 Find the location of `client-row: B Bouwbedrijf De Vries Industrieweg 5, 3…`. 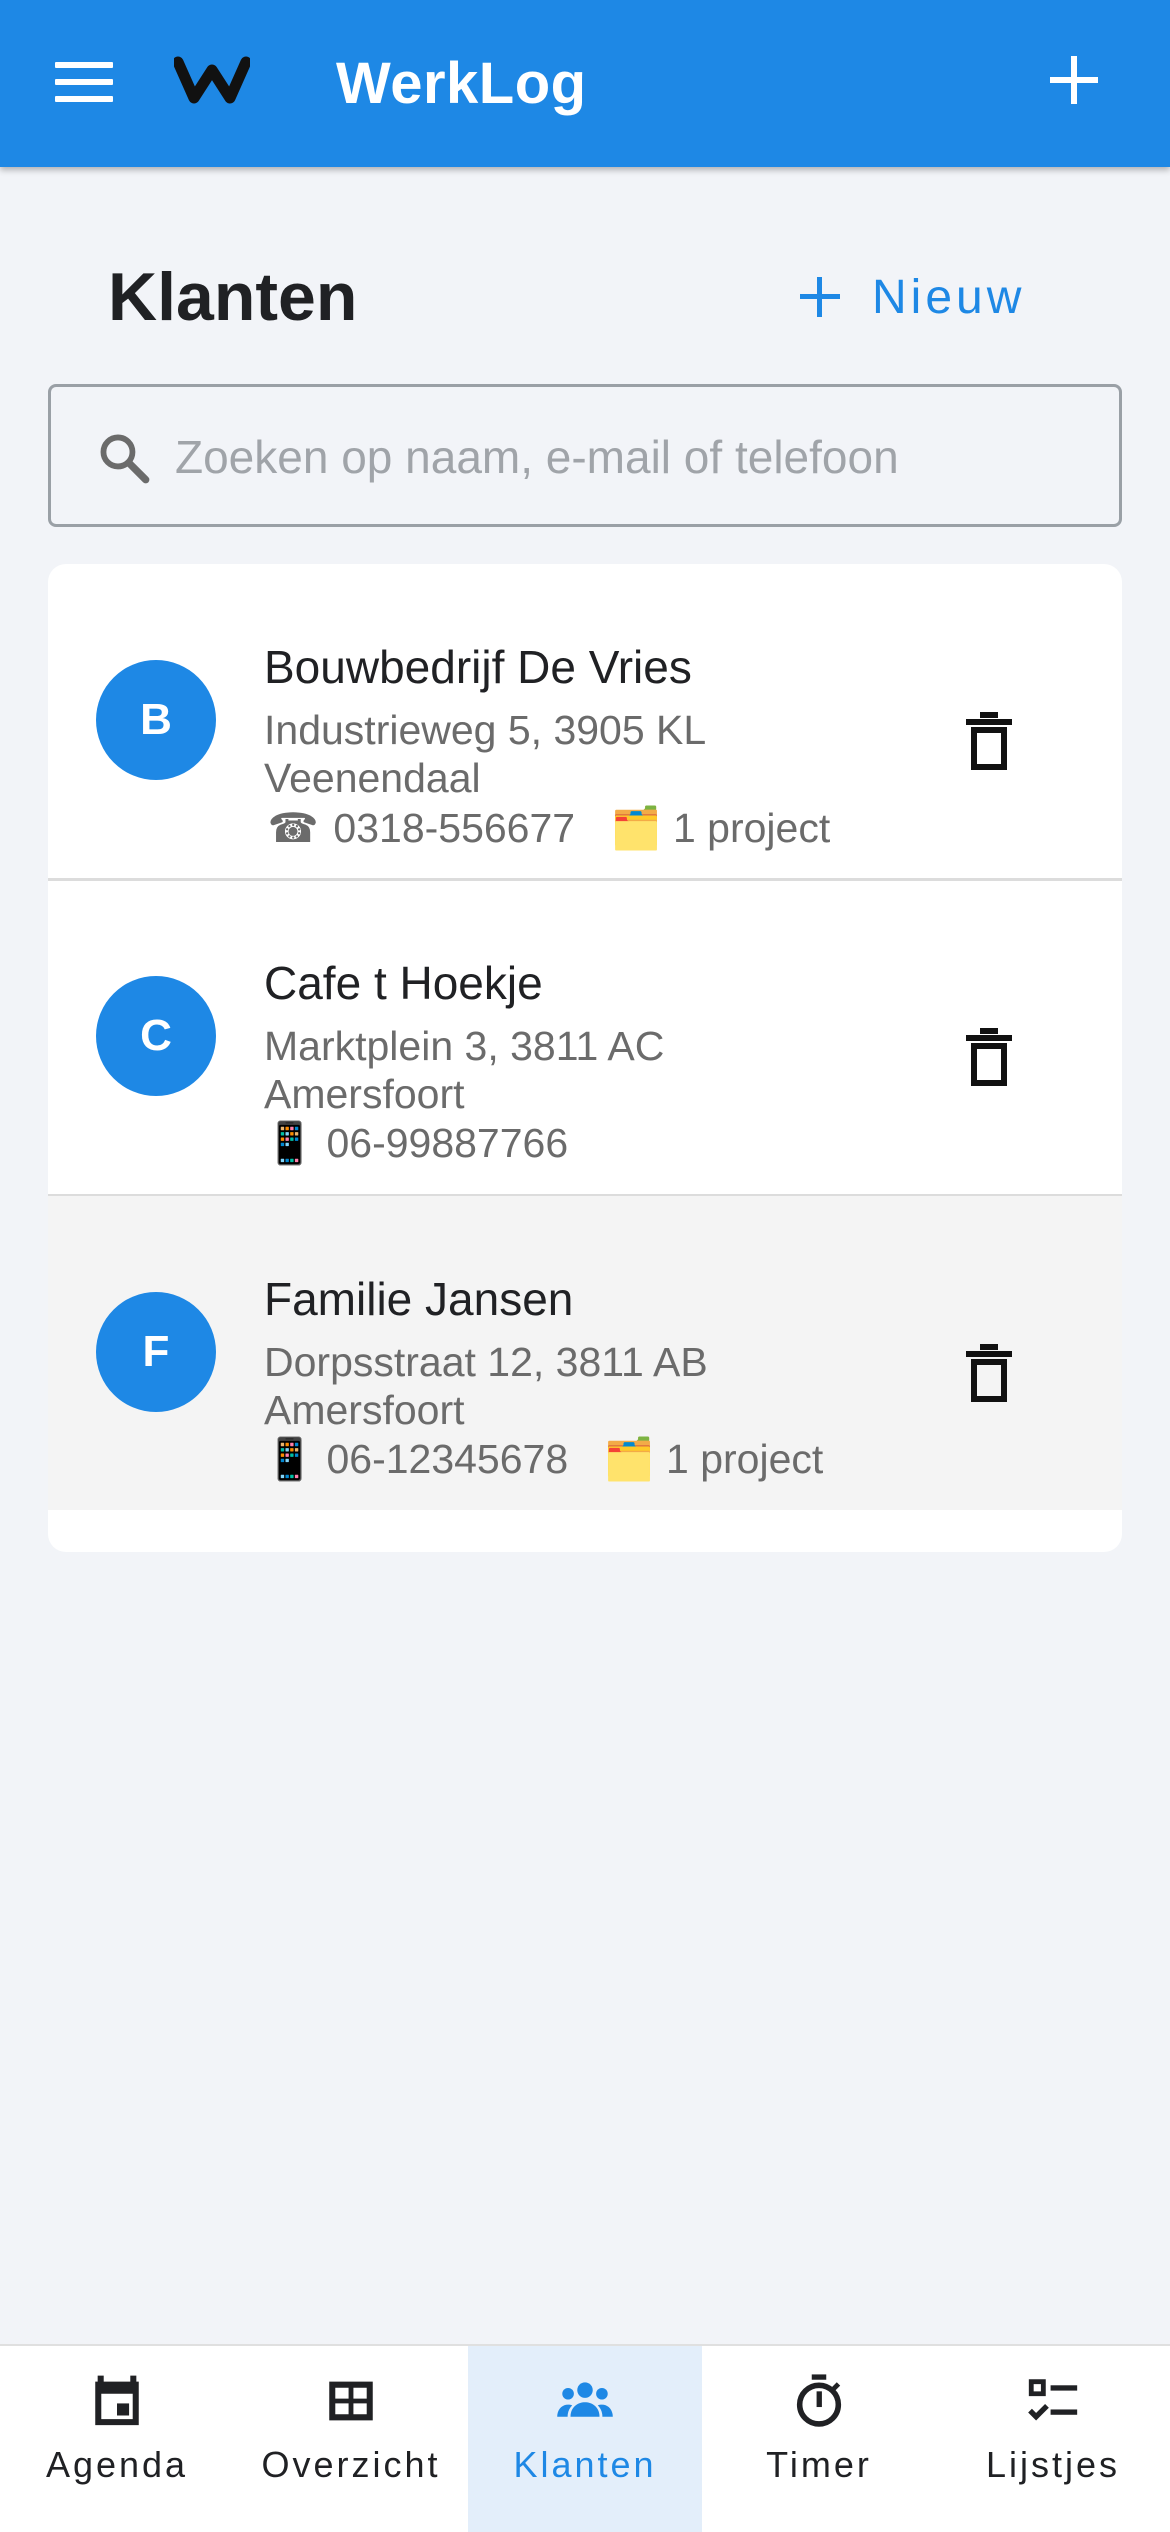

client-row: B Bouwbedrijf De Vries Industrieweg 5, 3… is located at coordinates (585, 721).